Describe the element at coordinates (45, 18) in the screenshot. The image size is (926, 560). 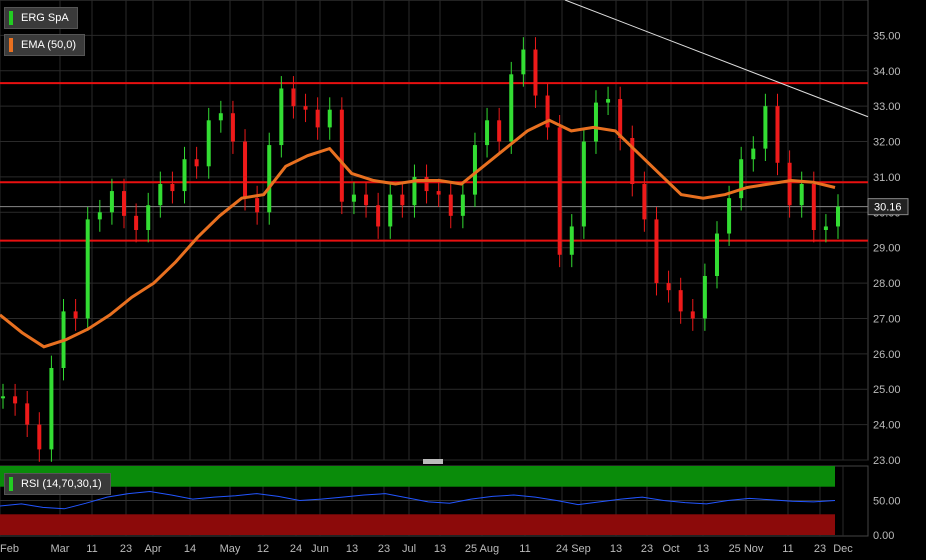
I see `legend-main-label: ERG SpA` at that location.